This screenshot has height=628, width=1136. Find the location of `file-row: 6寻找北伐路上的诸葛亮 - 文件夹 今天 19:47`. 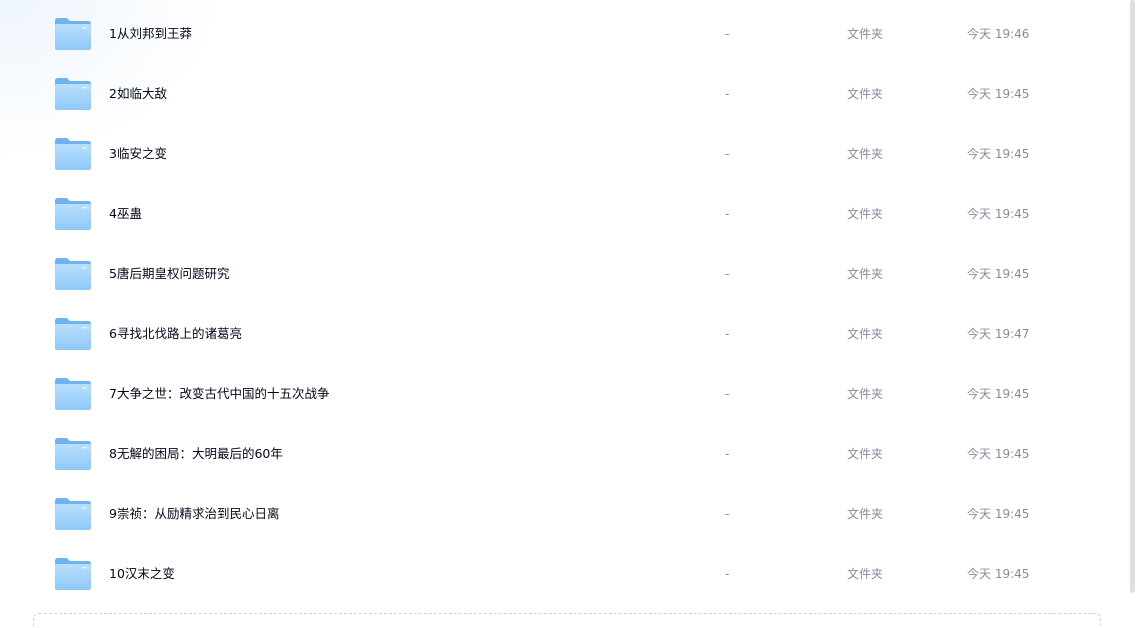

file-row: 6寻找北伐路上的诸葛亮 - 文件夹 今天 19:47 is located at coordinates (564, 334).